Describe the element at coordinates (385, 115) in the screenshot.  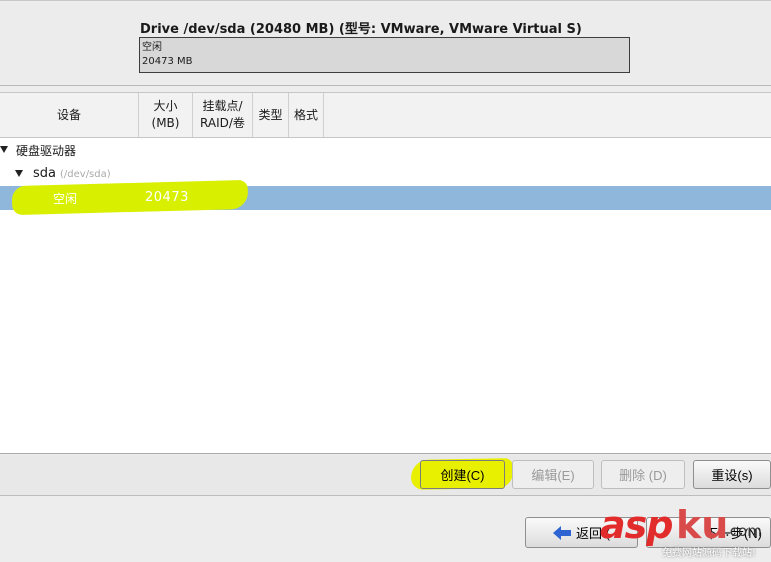
I see `tree-header: 设备 大小 (MB) 挂载点/ RAID/卷 类型 格式` at that location.